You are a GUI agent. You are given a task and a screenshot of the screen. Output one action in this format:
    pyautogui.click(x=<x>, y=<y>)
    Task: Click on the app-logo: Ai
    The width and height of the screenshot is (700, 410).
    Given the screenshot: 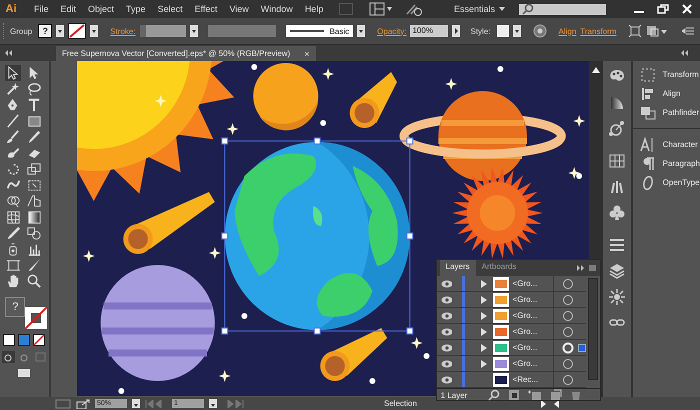 What is the action you would take?
    pyautogui.click(x=11, y=9)
    